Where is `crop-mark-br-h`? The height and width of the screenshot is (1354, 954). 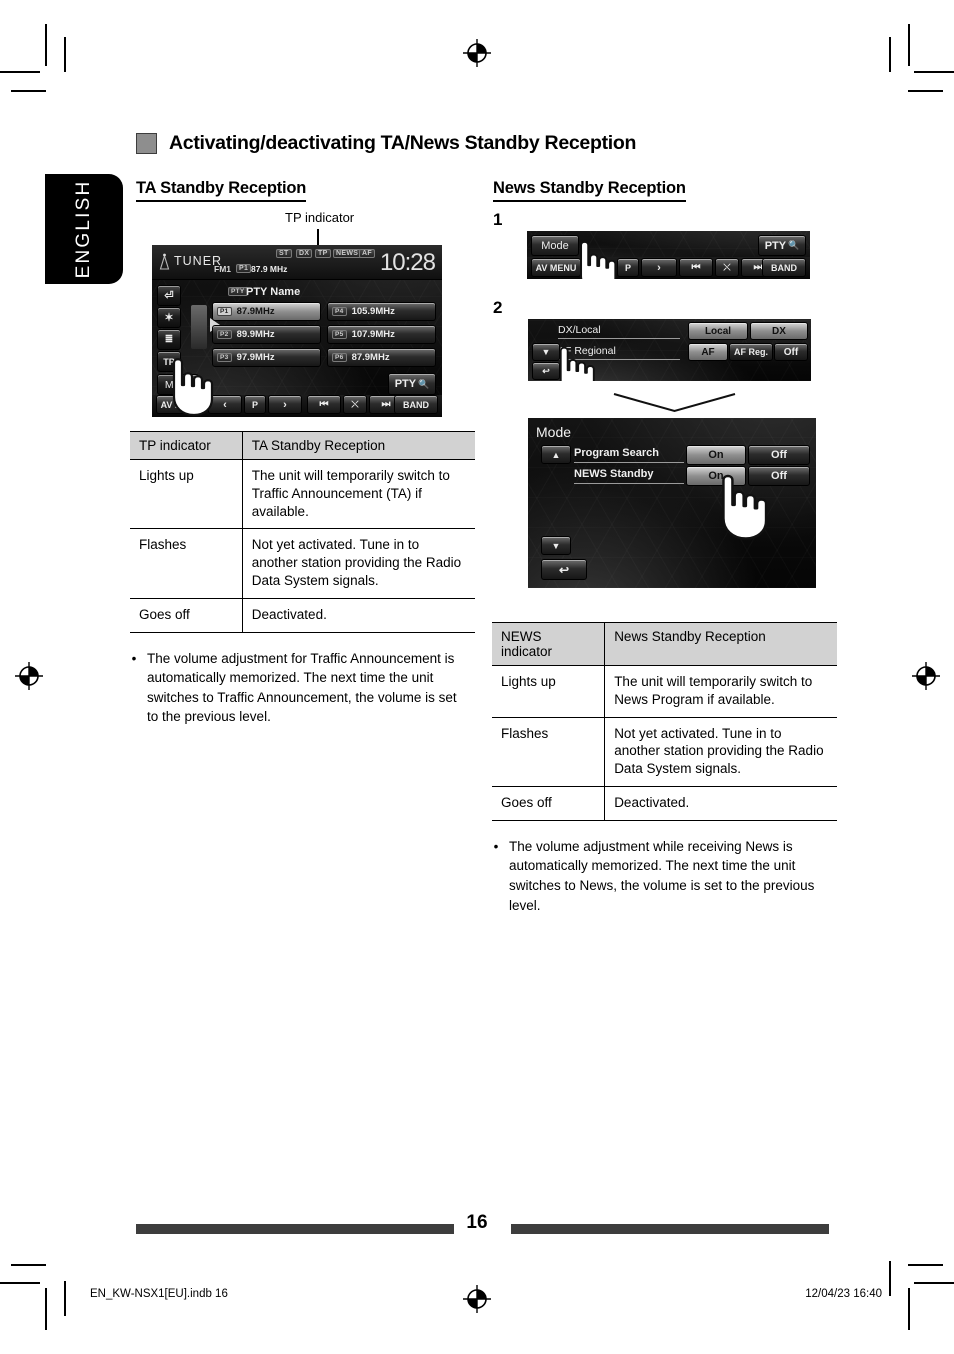 crop-mark-br-h is located at coordinates (934, 1283).